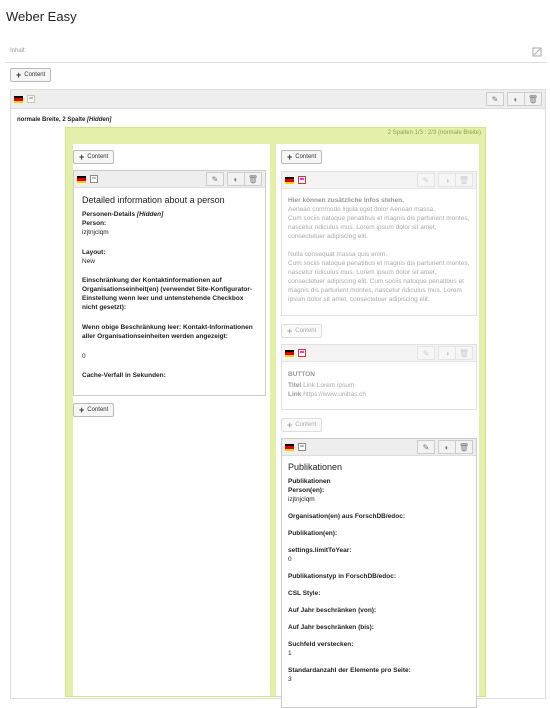  Describe the element at coordinates (290, 653) in the screenshot. I see `field-value: 1` at that location.